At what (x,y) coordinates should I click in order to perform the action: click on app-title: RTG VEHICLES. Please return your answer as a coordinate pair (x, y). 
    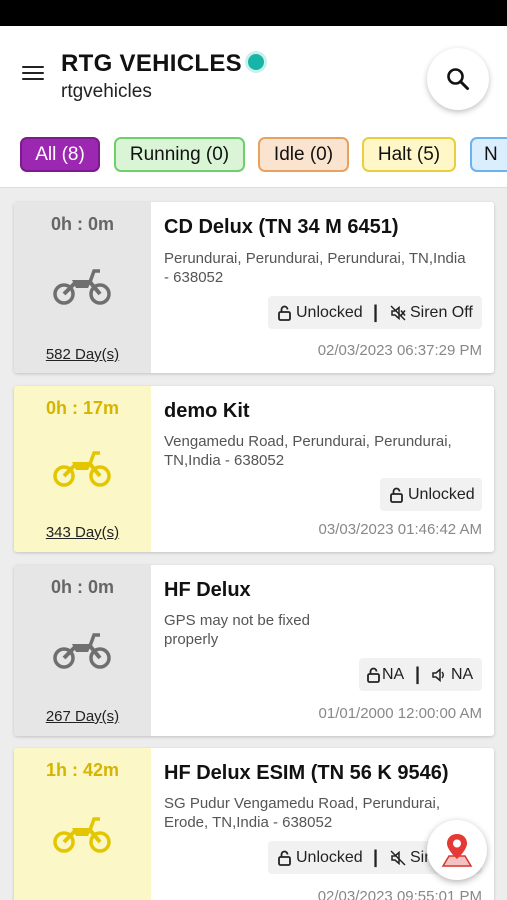
    Looking at the image, I should click on (151, 63).